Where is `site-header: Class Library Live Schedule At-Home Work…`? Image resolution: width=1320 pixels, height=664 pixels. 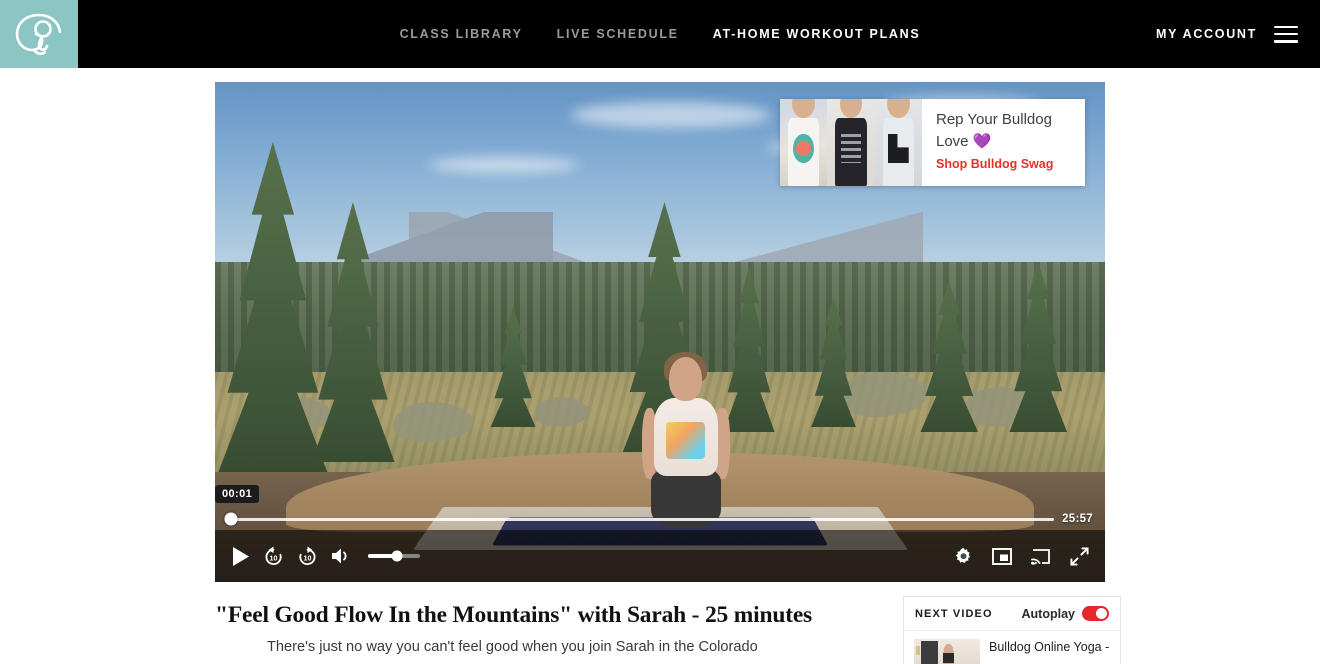
site-header: Class Library Live Schedule At-Home Work… is located at coordinates (660, 34).